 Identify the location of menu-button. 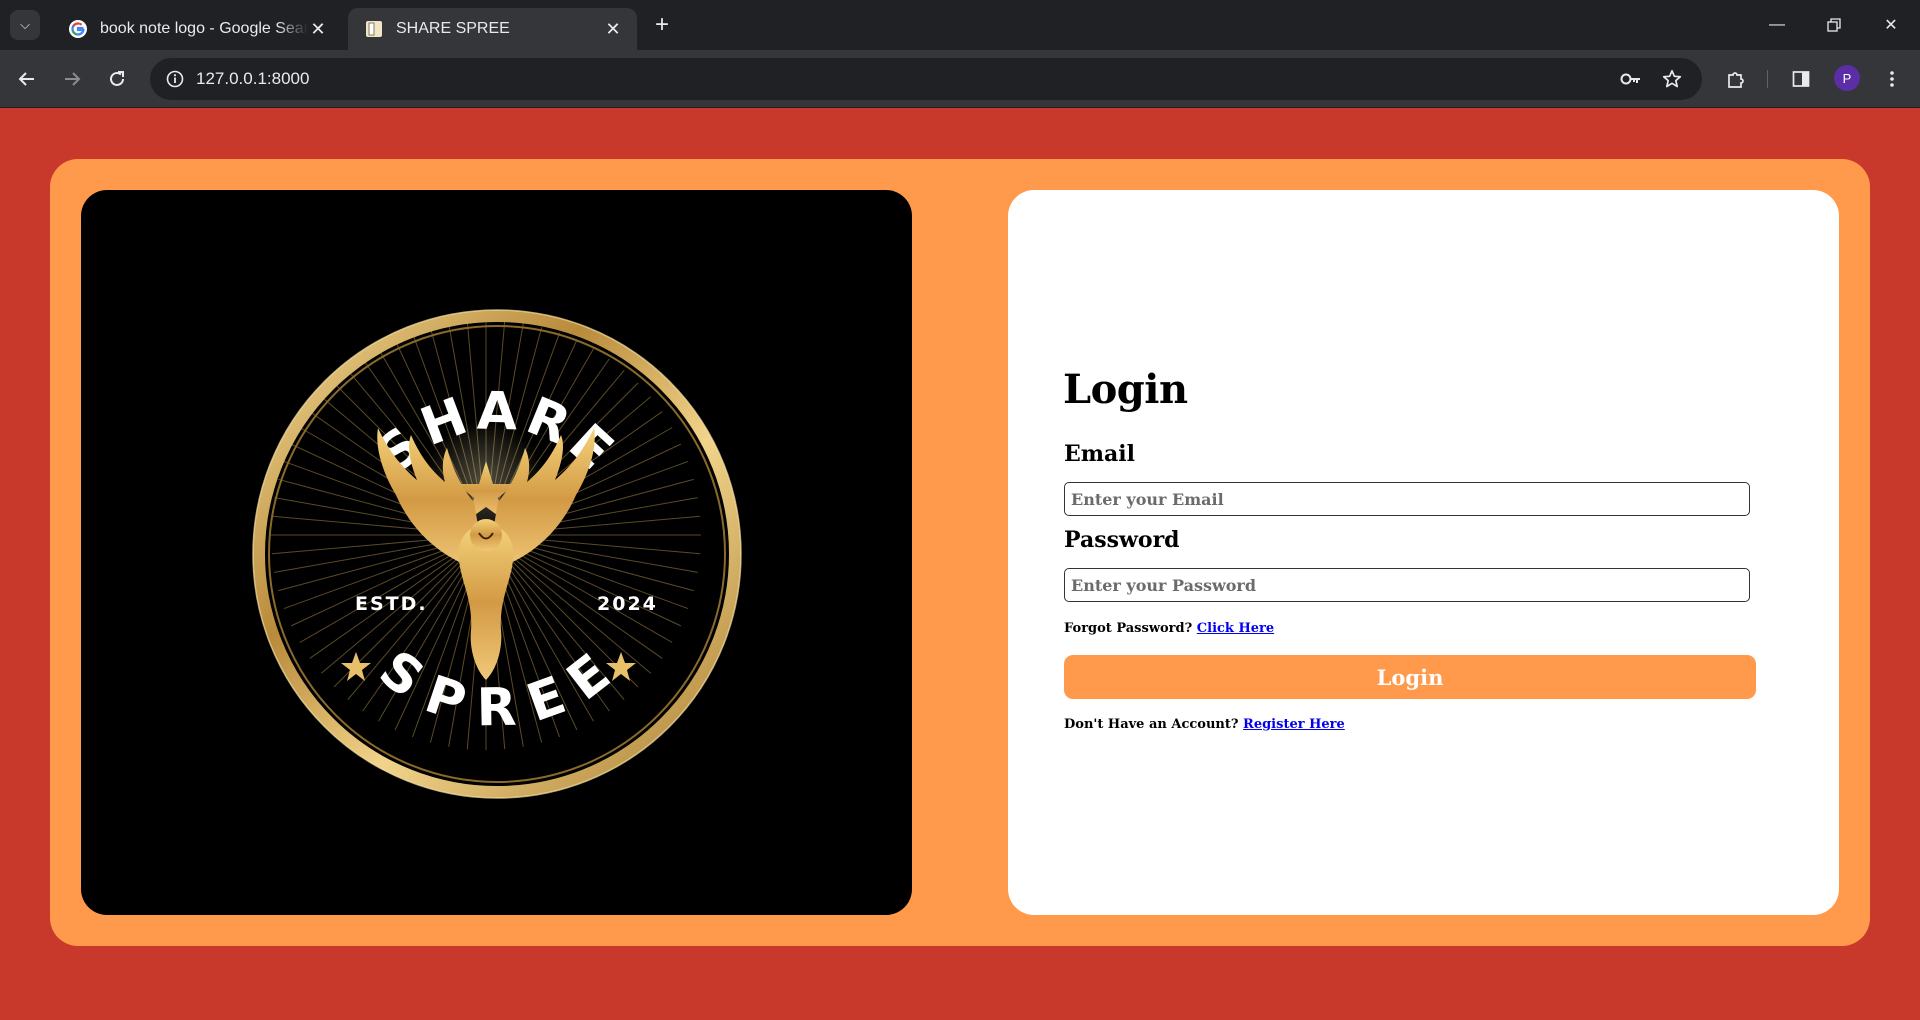
(1892, 79).